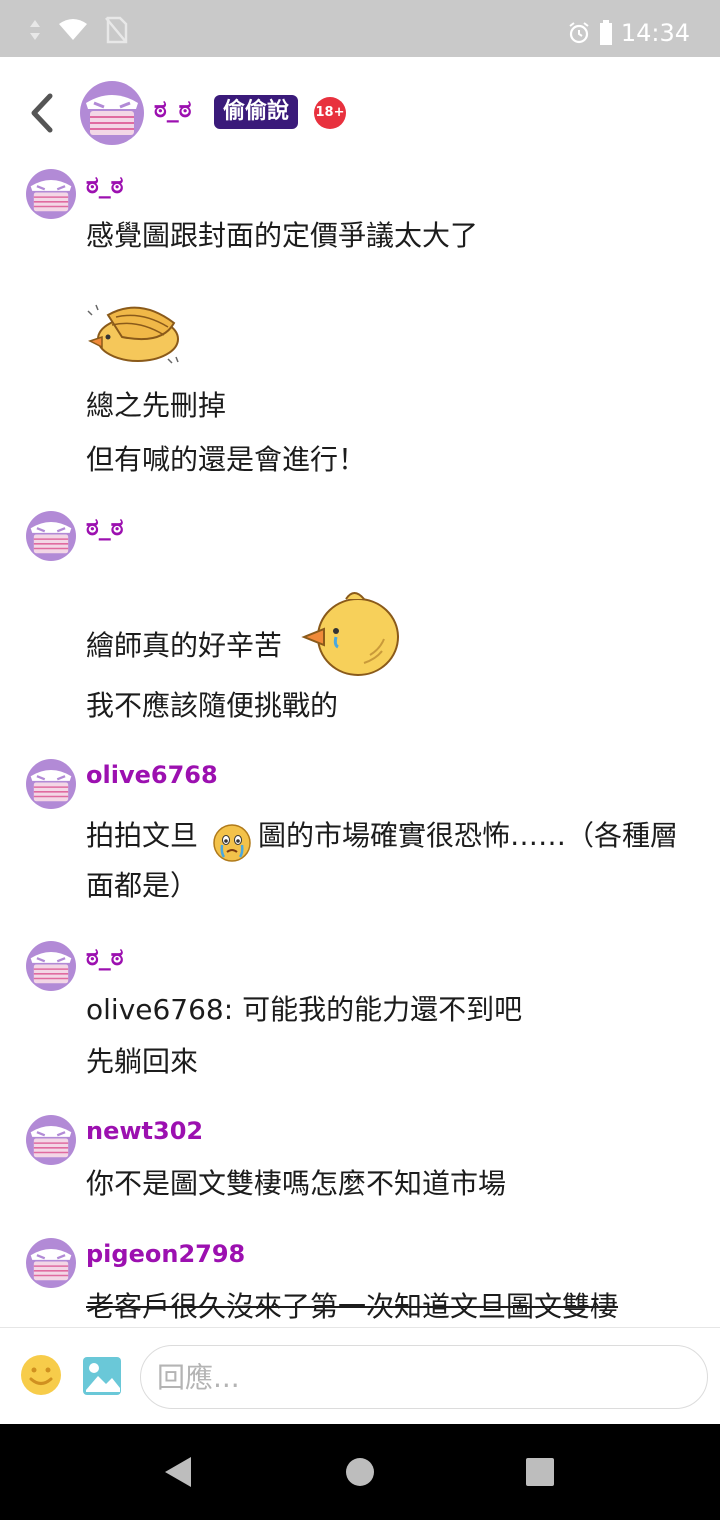  What do you see at coordinates (424, 1377) in the screenshot?
I see `reply-input` at bounding box center [424, 1377].